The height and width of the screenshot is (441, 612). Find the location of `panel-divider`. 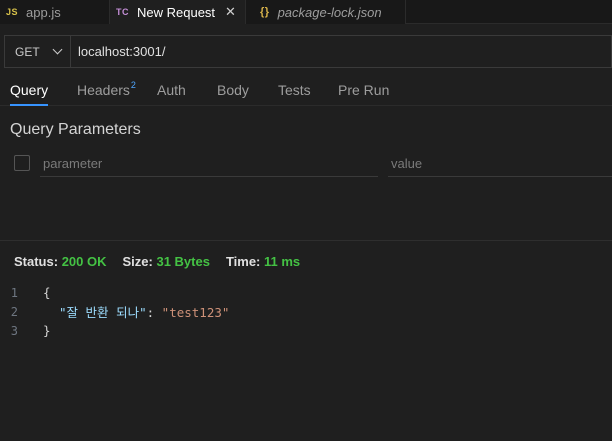

panel-divider is located at coordinates (306, 240).